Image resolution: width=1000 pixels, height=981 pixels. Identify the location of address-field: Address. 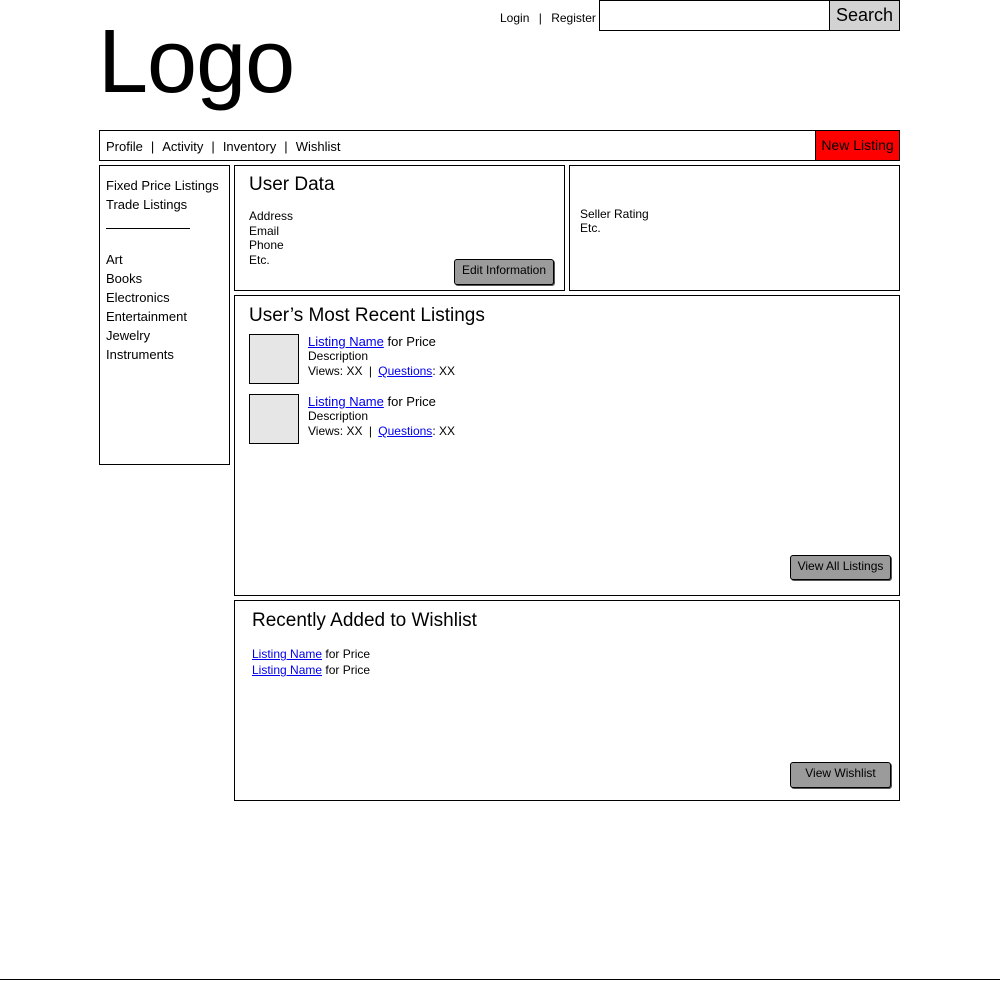
(271, 216).